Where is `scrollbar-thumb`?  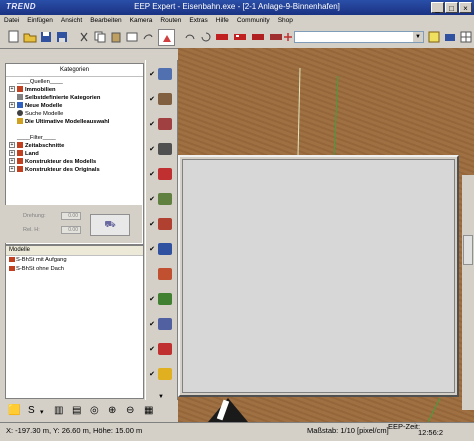 scrollbar-thumb is located at coordinates (468, 250).